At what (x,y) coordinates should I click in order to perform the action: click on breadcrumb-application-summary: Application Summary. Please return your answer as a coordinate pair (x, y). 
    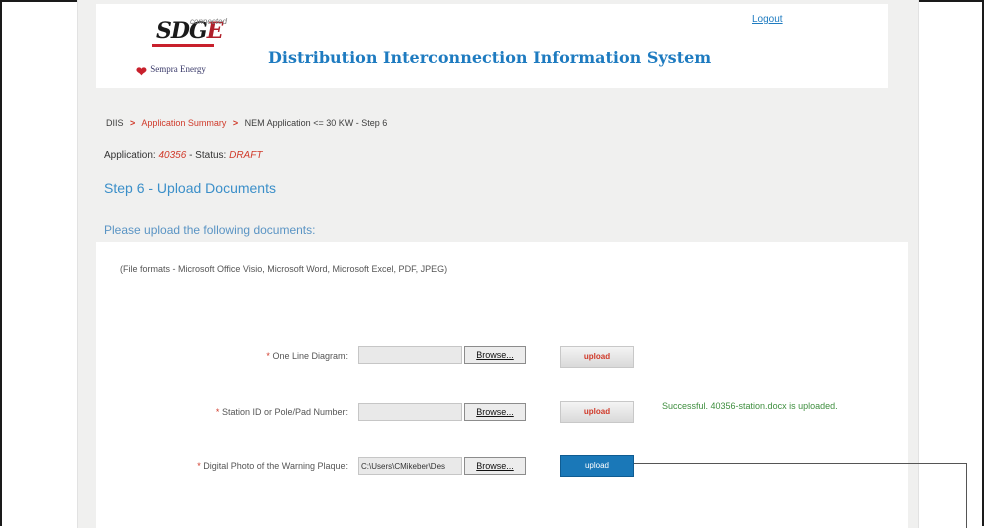
    Looking at the image, I should click on (183, 123).